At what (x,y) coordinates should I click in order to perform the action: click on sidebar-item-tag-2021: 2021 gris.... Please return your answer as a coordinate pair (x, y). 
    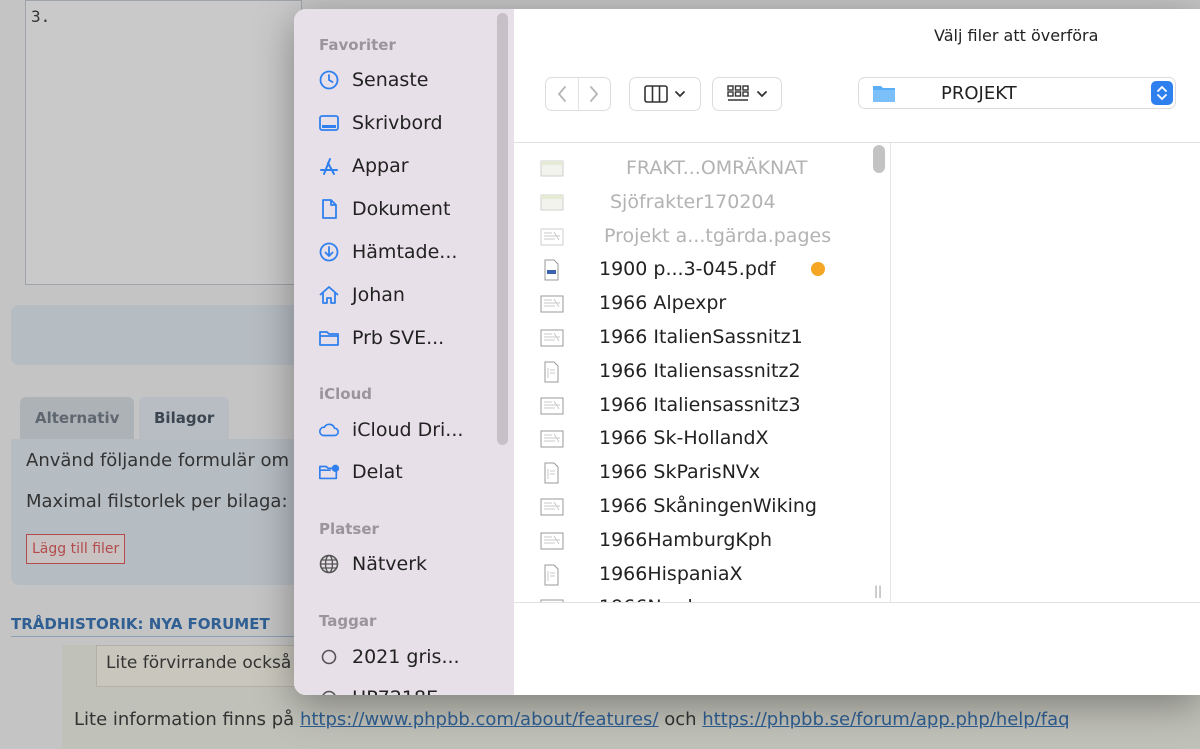
    Looking at the image, I should click on (389, 657).